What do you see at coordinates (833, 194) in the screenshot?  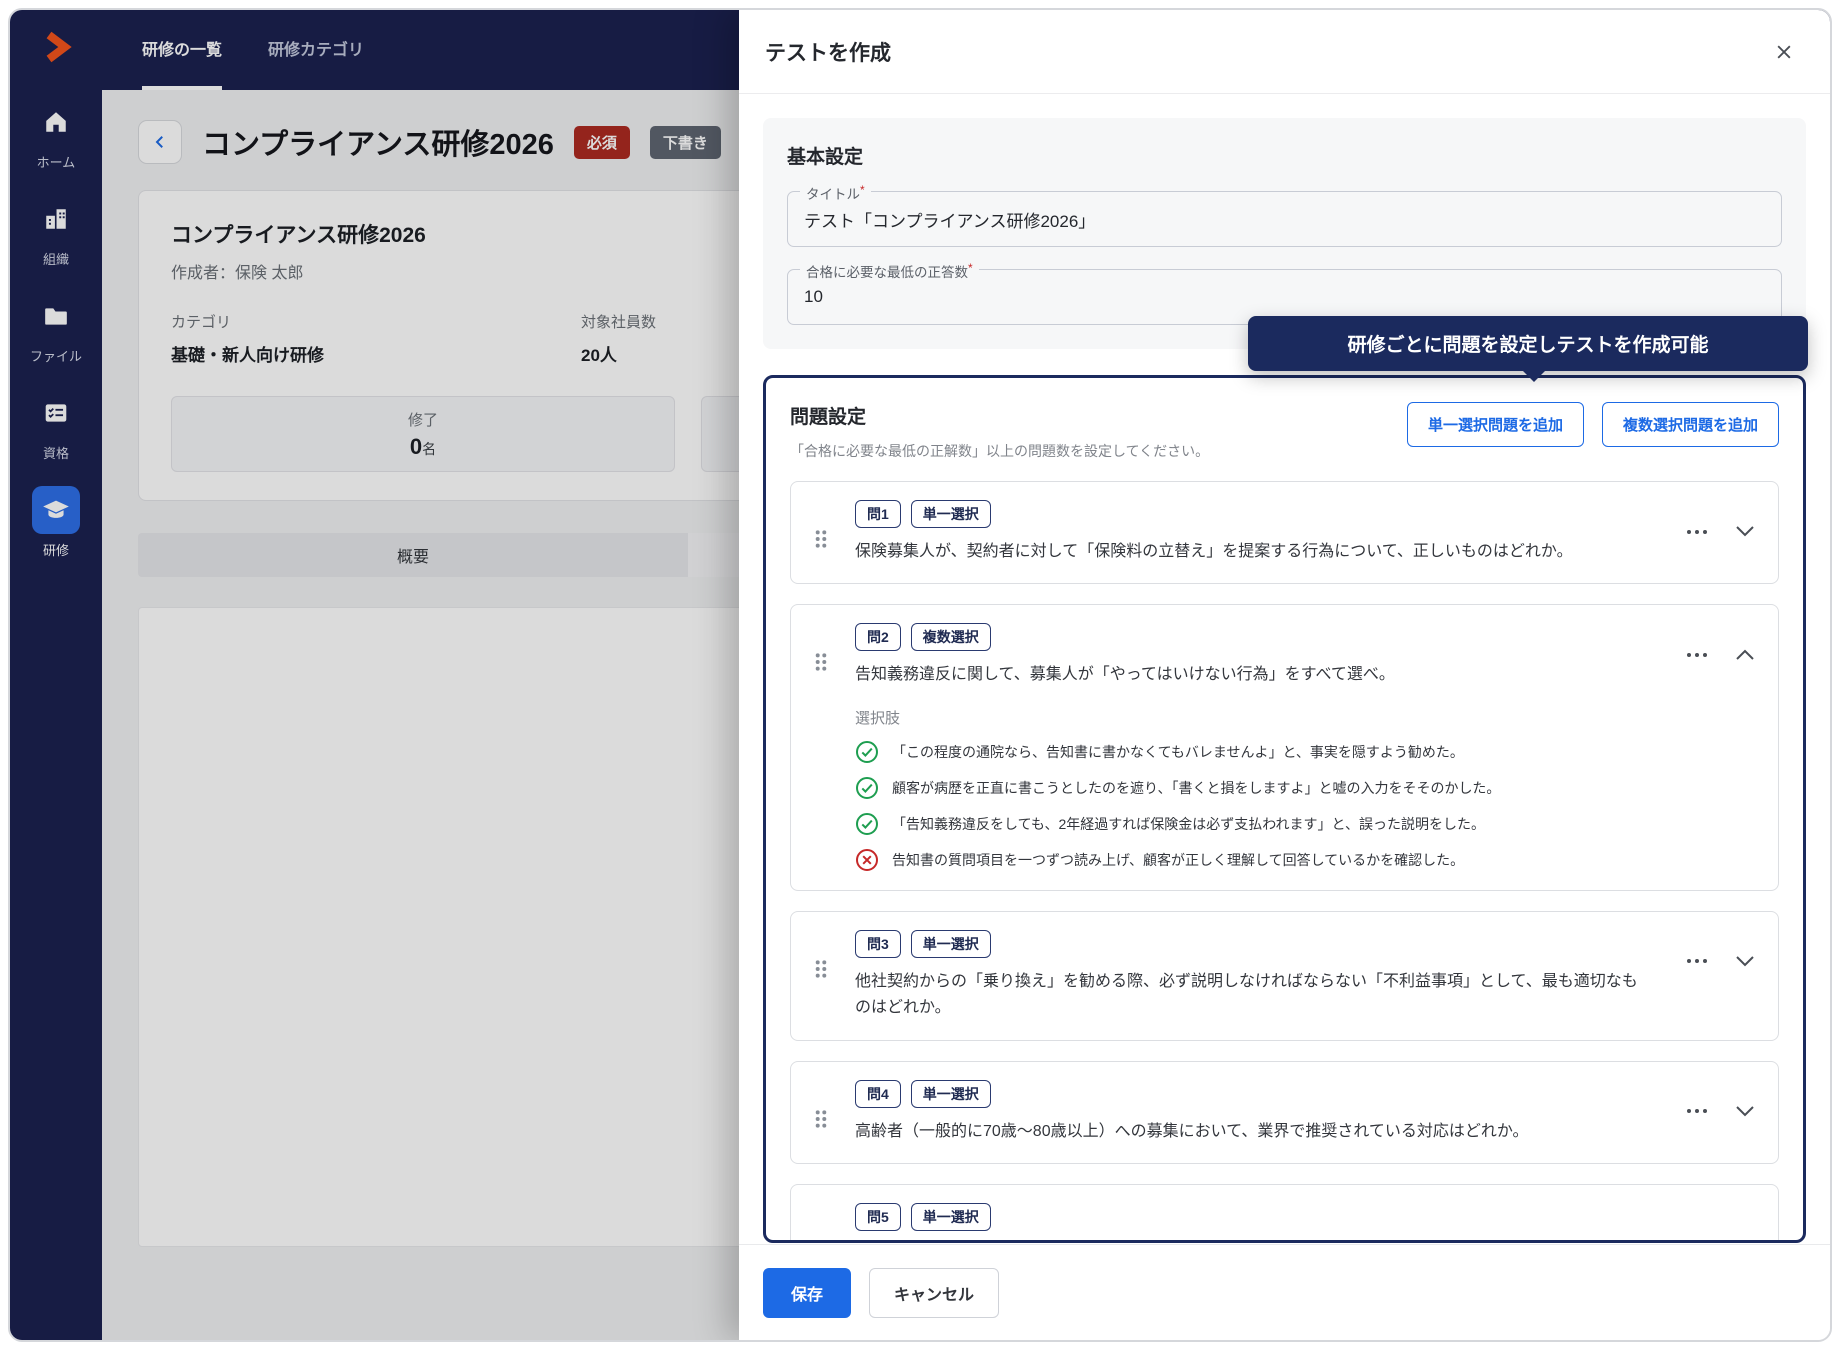 I see `title-field-label-text: タイトル` at bounding box center [833, 194].